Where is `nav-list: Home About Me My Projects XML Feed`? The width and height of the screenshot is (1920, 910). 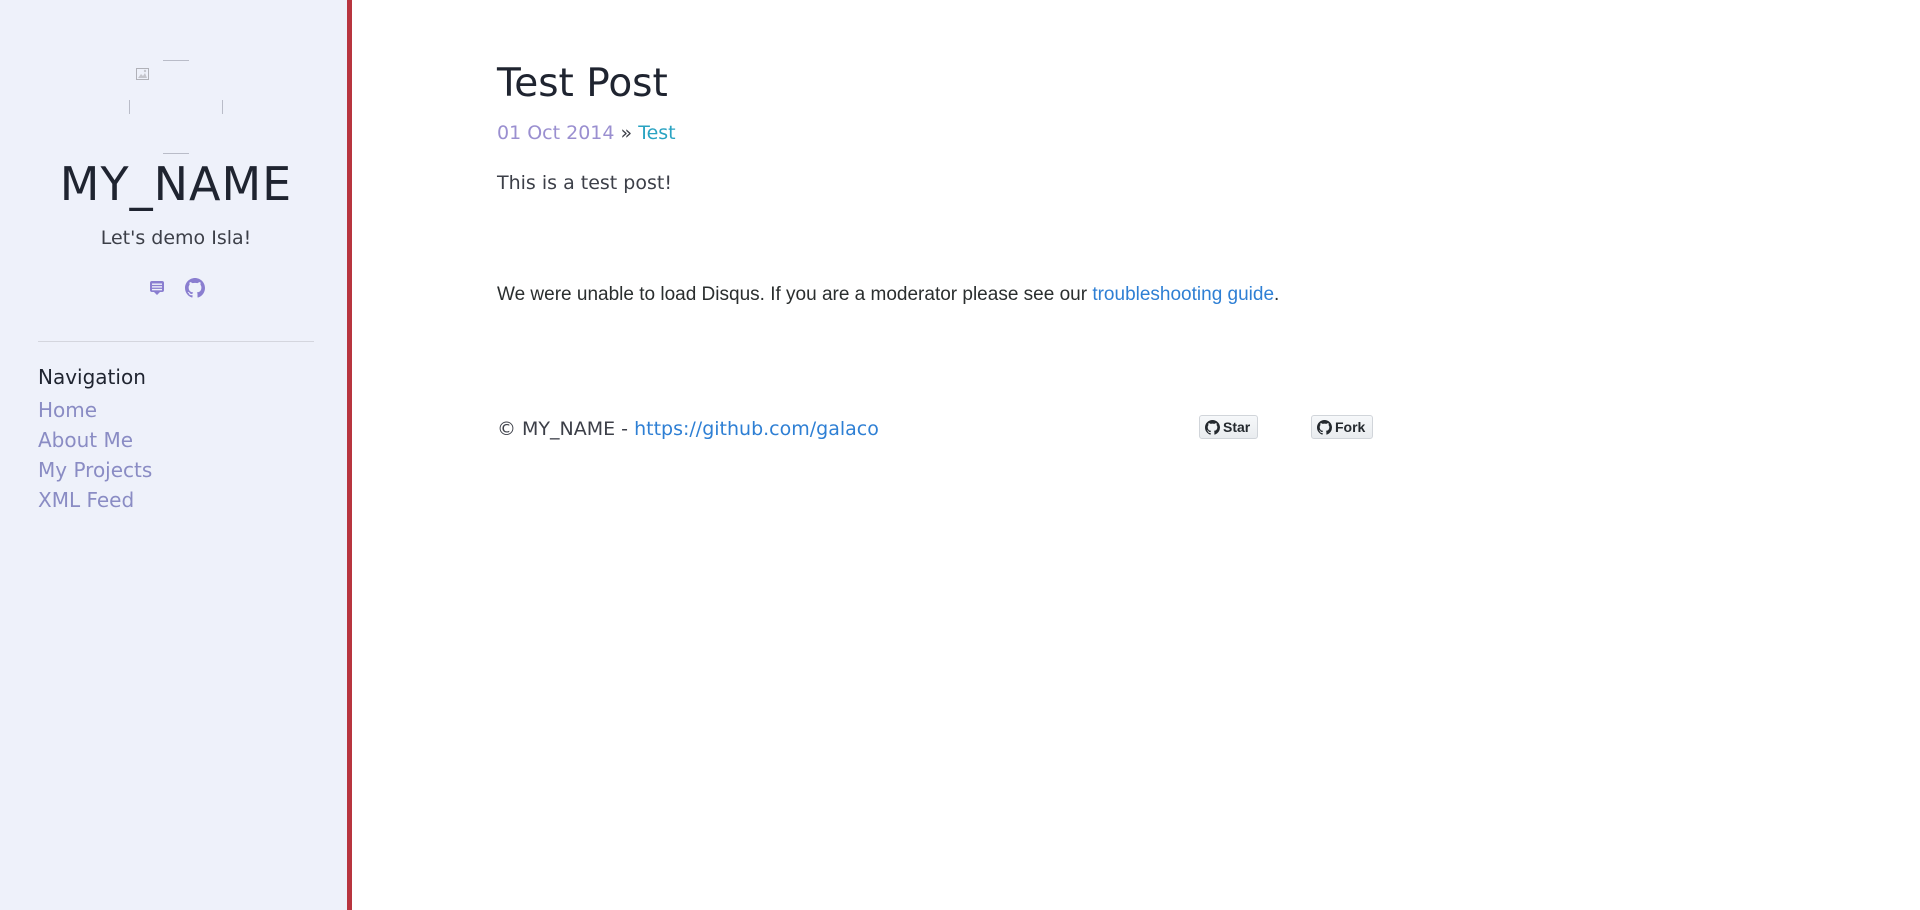
nav-list: Home About Me My Projects XML Feed is located at coordinates (95, 455).